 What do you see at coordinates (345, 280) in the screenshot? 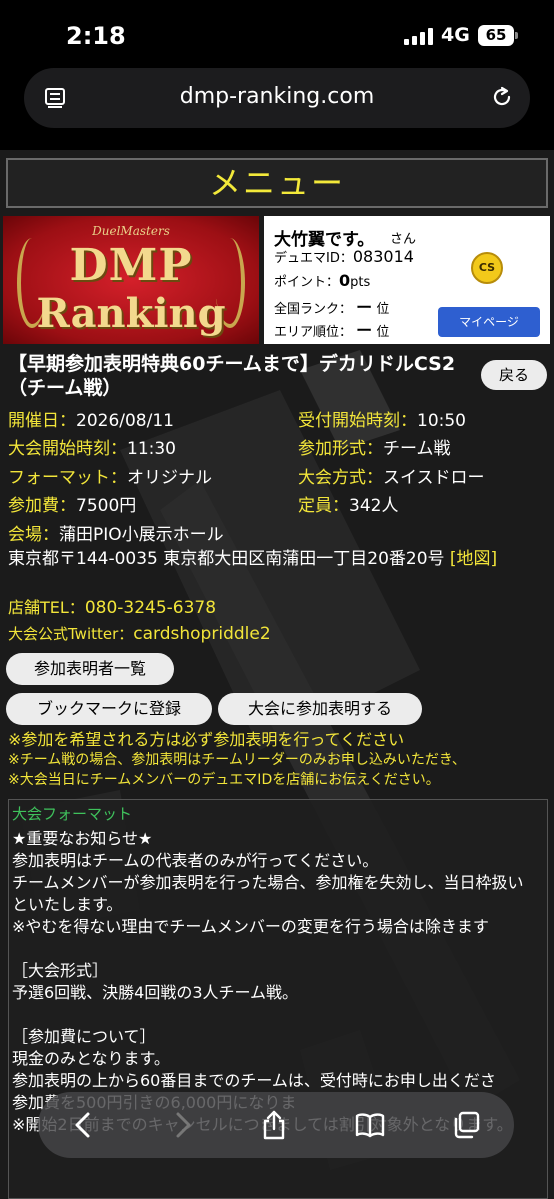
I see `points-value: 0` at bounding box center [345, 280].